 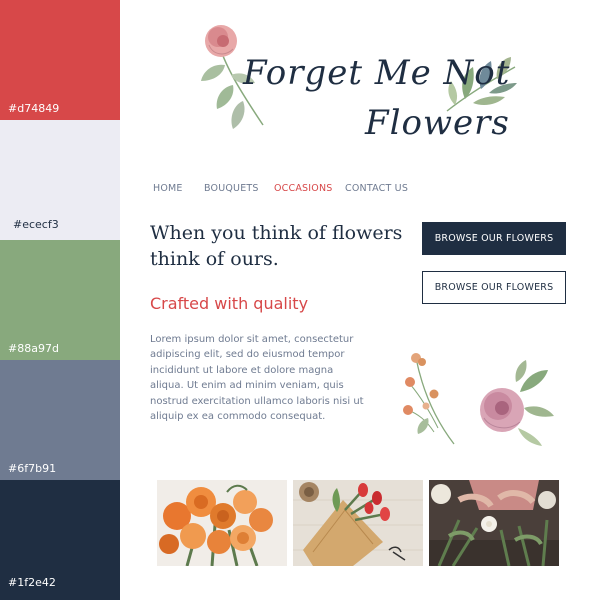 I want to click on hero-headline: When you think of flowers think of ours., so click(x=276, y=246).